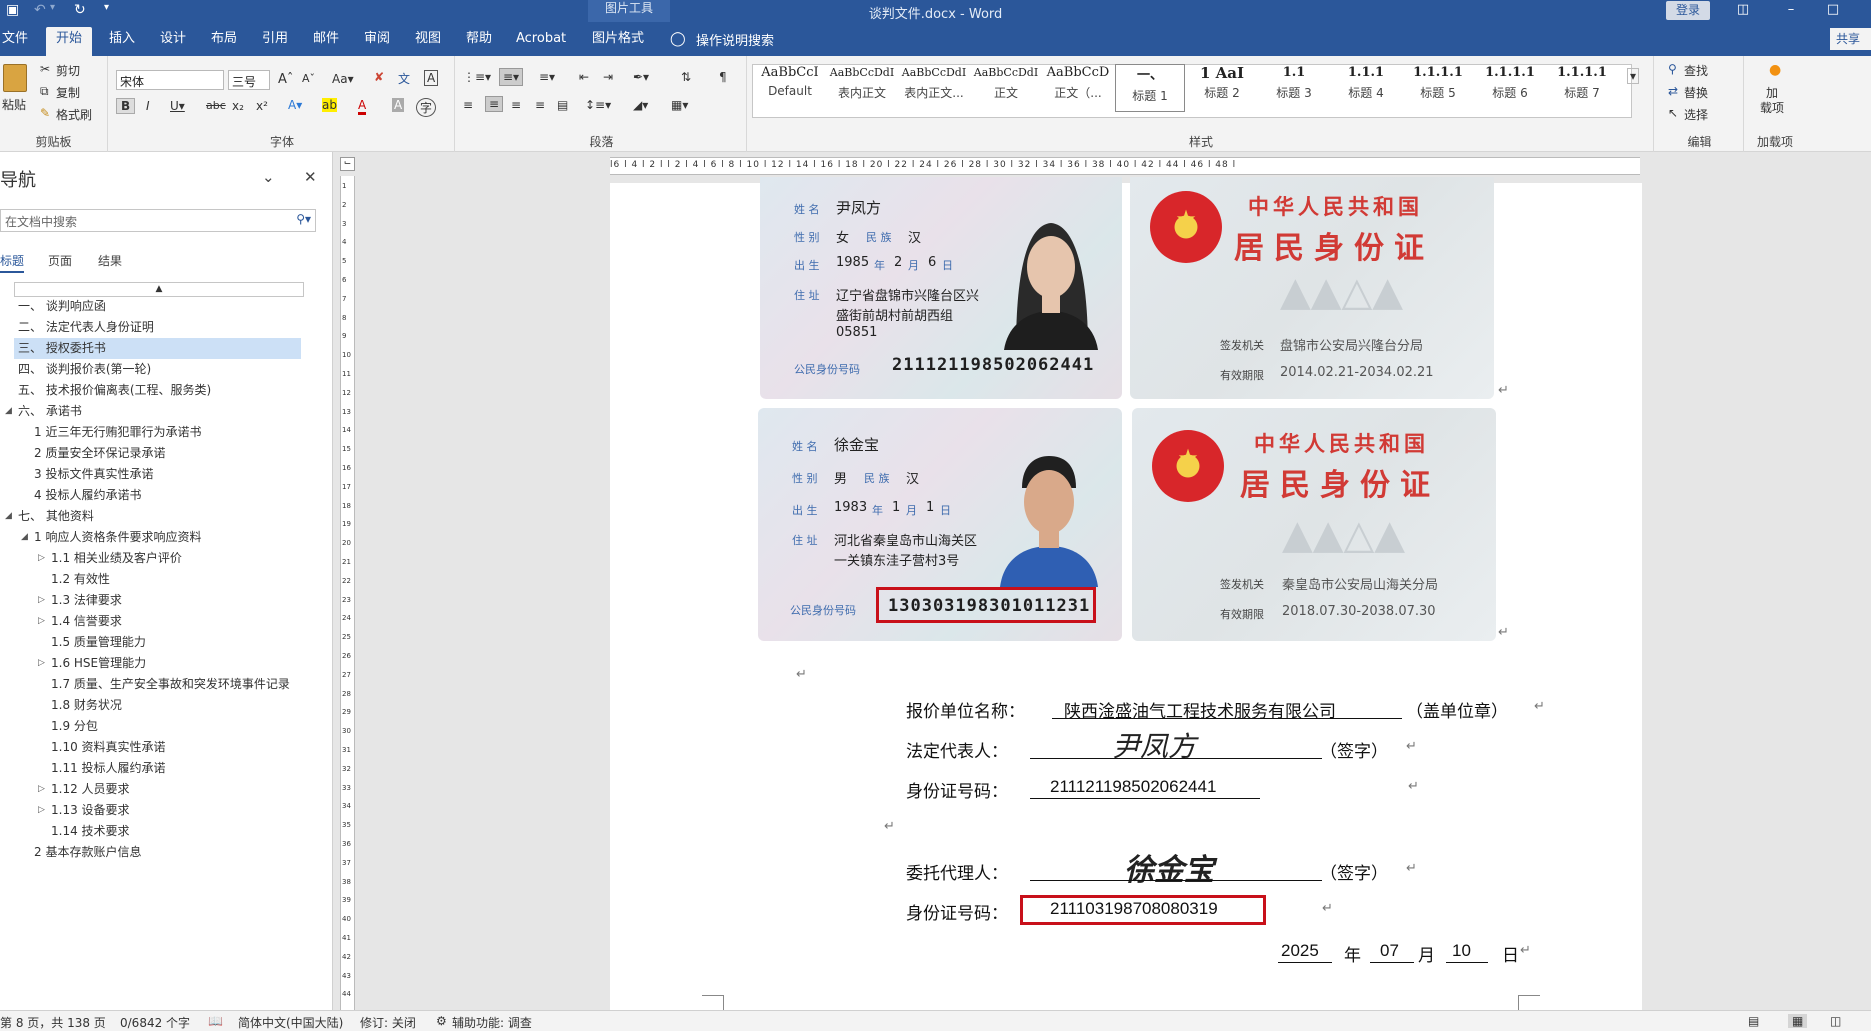  I want to click on text-effects-icon: A▾, so click(295, 105).